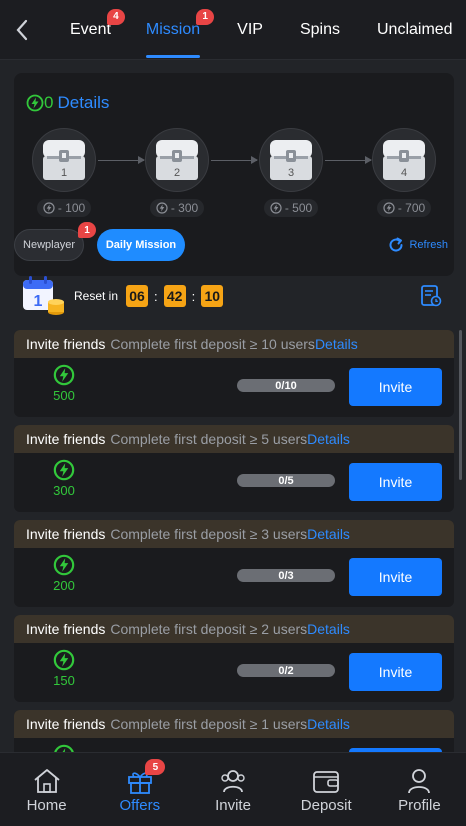  I want to click on nav-profile: Profile, so click(419, 789).